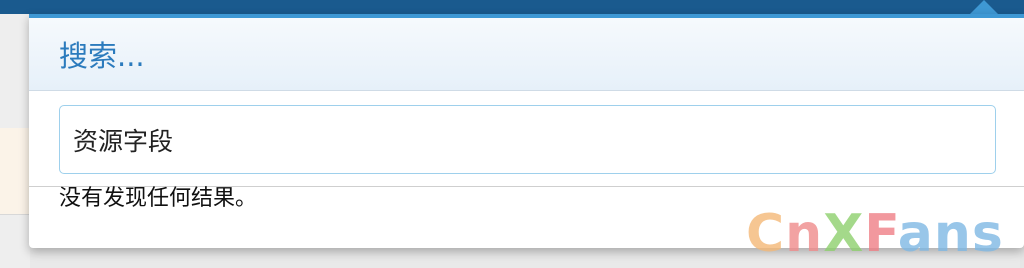  I want to click on watermark-letter: C, so click(766, 234).